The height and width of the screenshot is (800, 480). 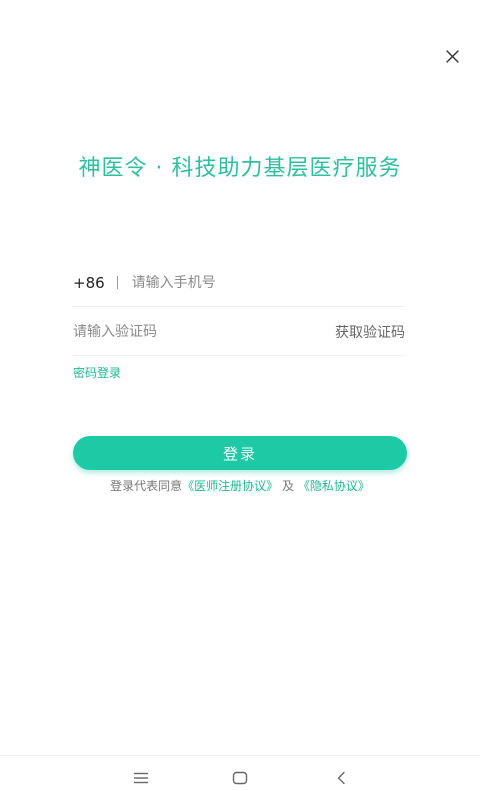 I want to click on agreement-conjunction: 及, so click(x=288, y=486).